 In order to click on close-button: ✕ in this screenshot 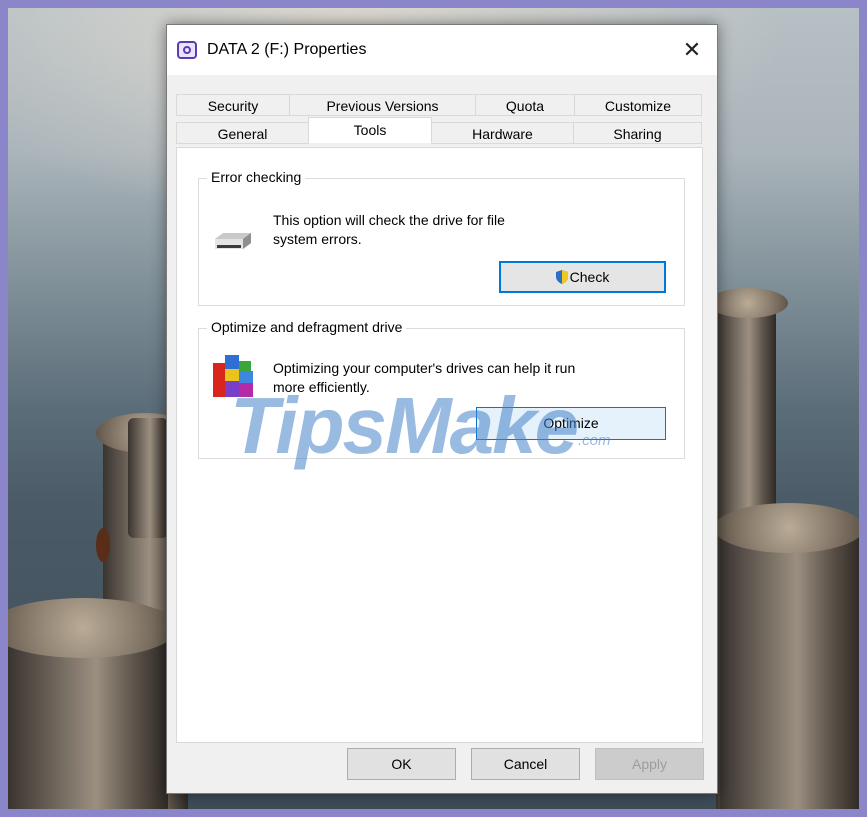, I will do `click(692, 50)`.